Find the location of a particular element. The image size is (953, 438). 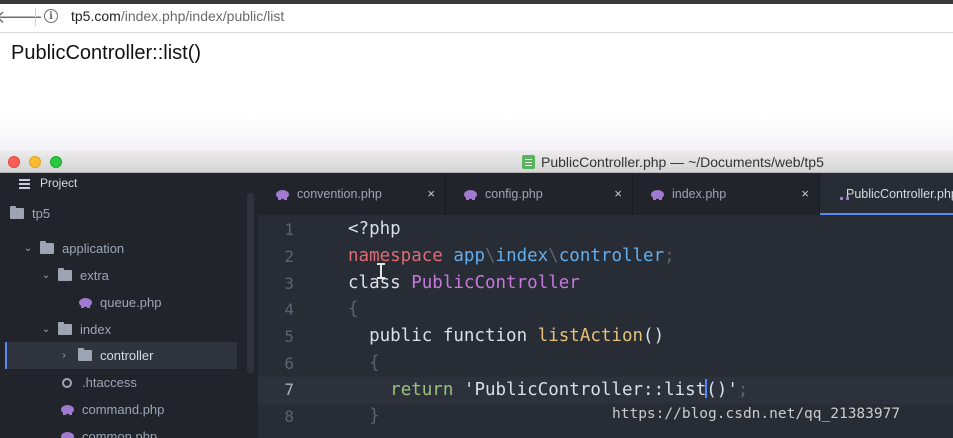

back-button: 🡐 is located at coordinates (21, 17).